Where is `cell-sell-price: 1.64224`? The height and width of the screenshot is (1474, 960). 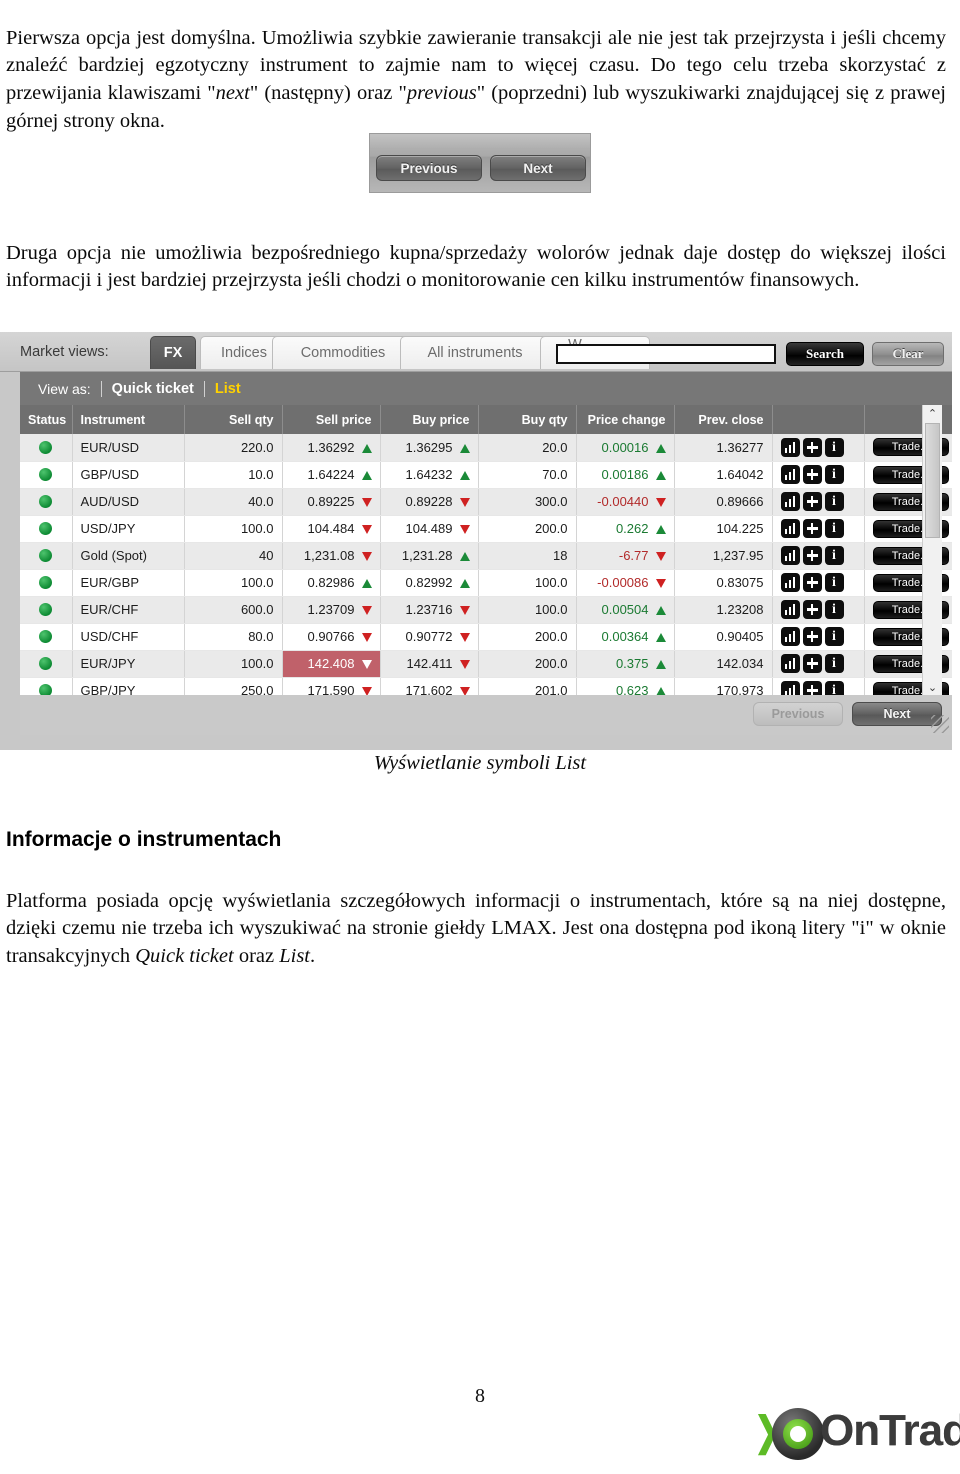
cell-sell-price: 1.64224 is located at coordinates (331, 475).